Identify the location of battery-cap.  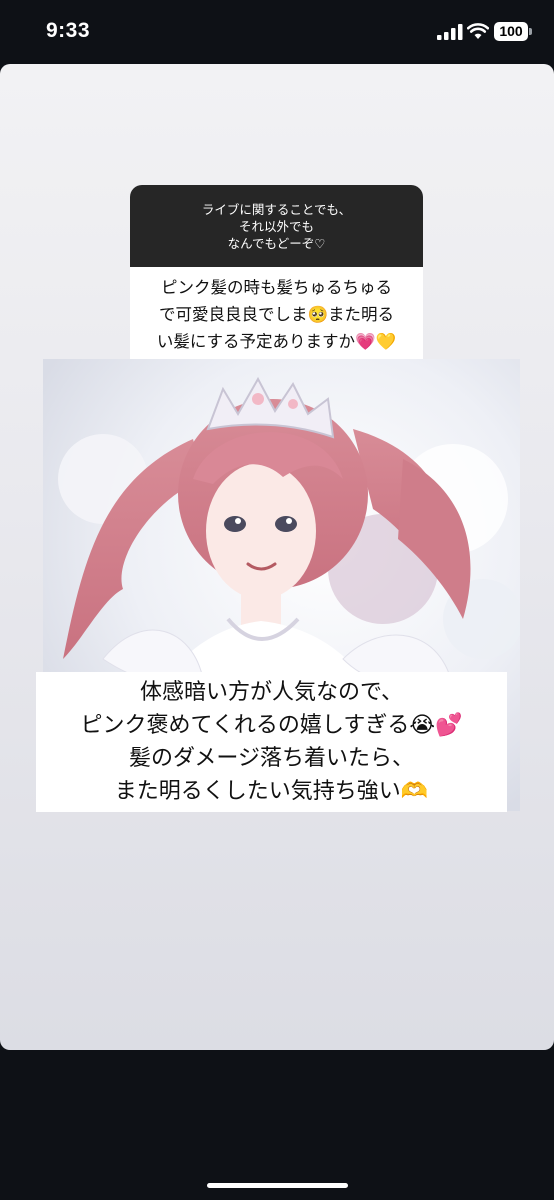
(530, 31).